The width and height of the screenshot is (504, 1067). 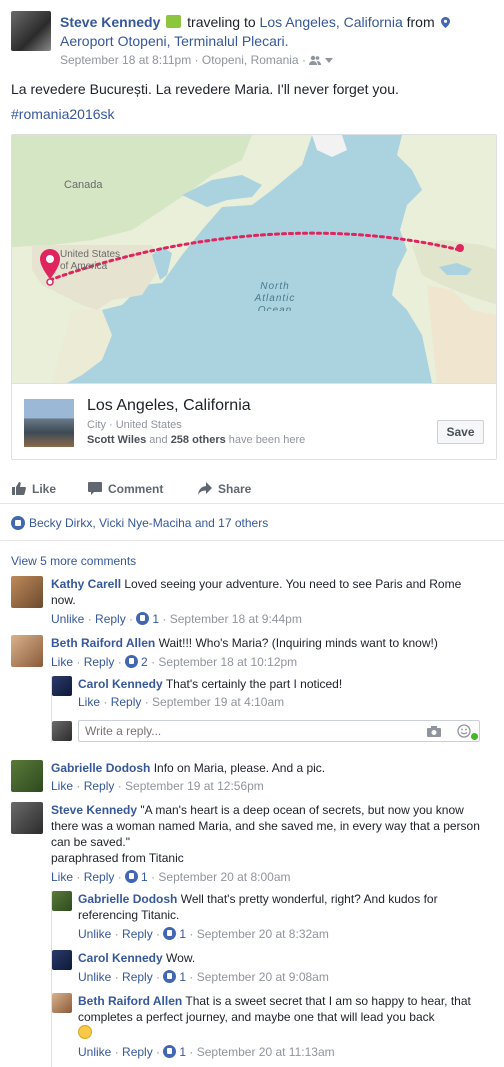 I want to click on reply-box, so click(x=279, y=731).